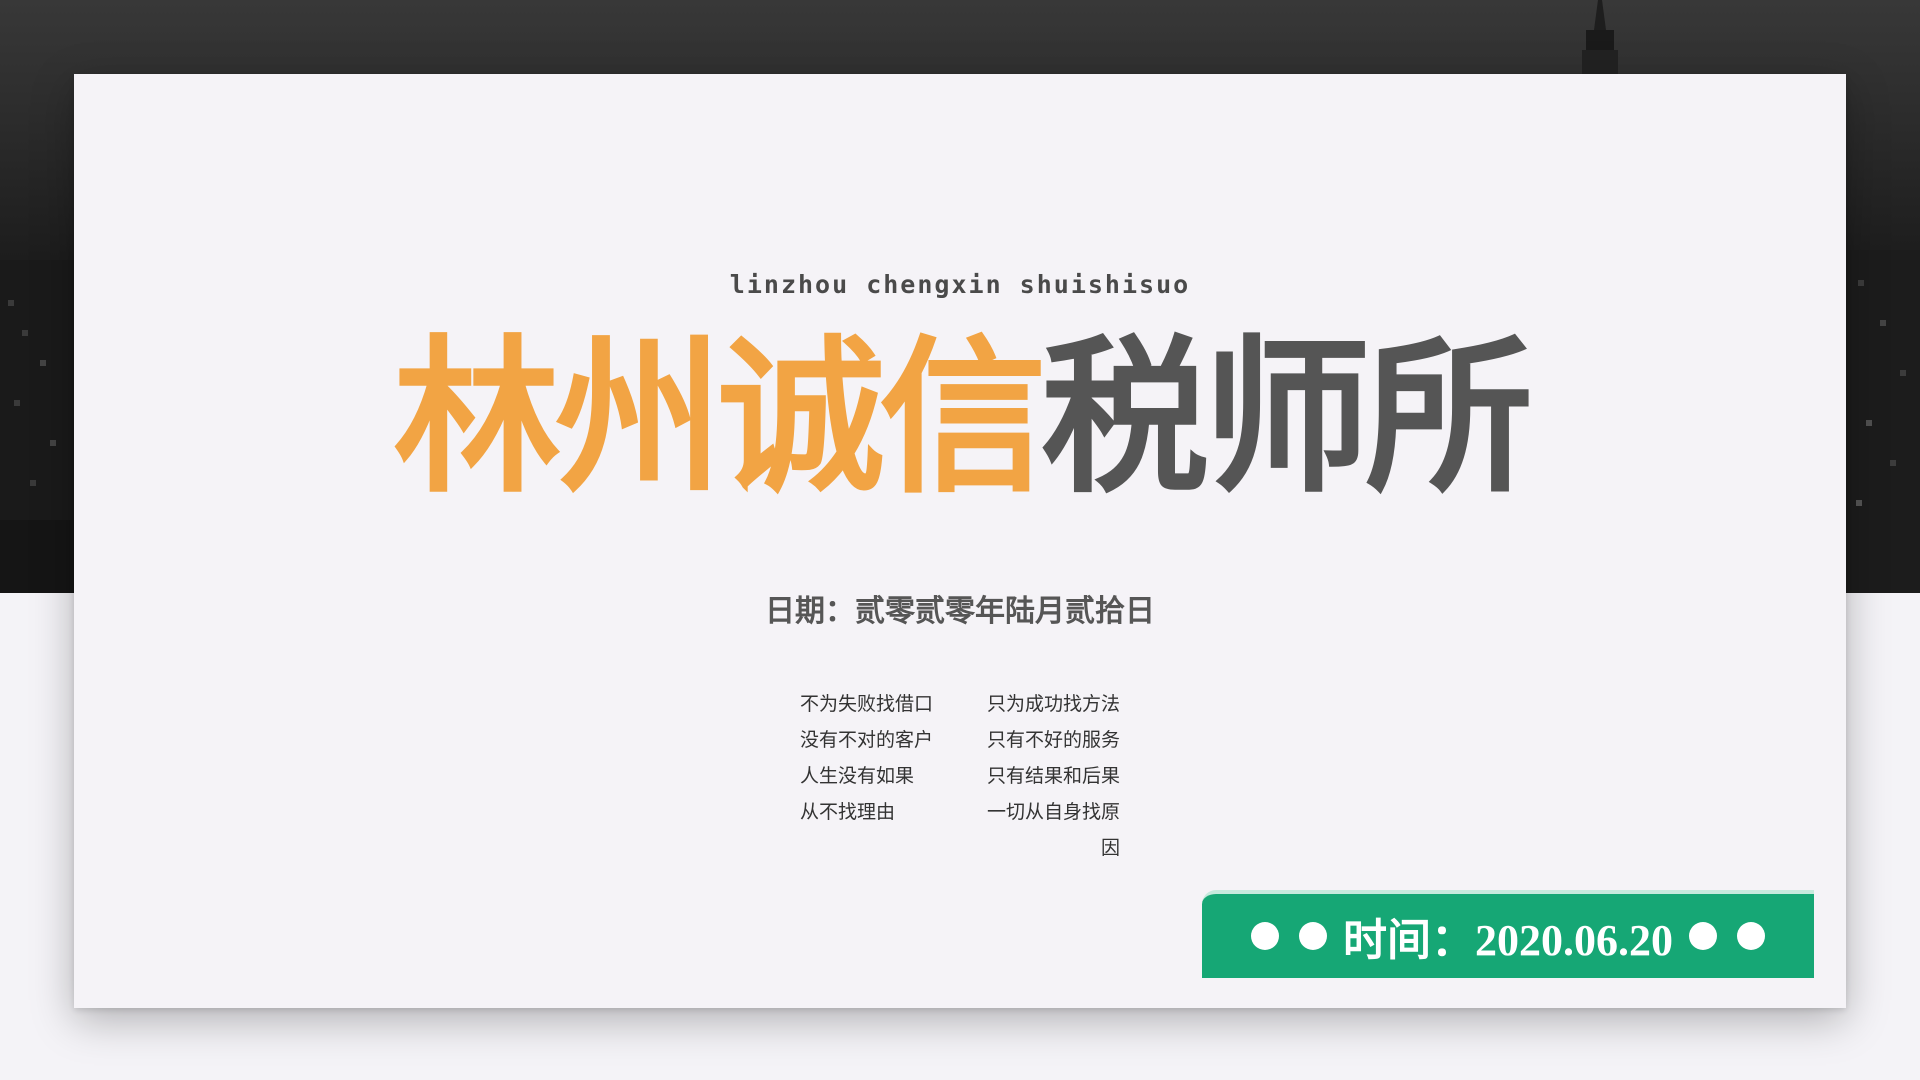 The width and height of the screenshot is (1920, 1080). Describe the element at coordinates (980, 740) in the screenshot. I see `motto-row: 没有不对的客户 只有不好的服务` at that location.